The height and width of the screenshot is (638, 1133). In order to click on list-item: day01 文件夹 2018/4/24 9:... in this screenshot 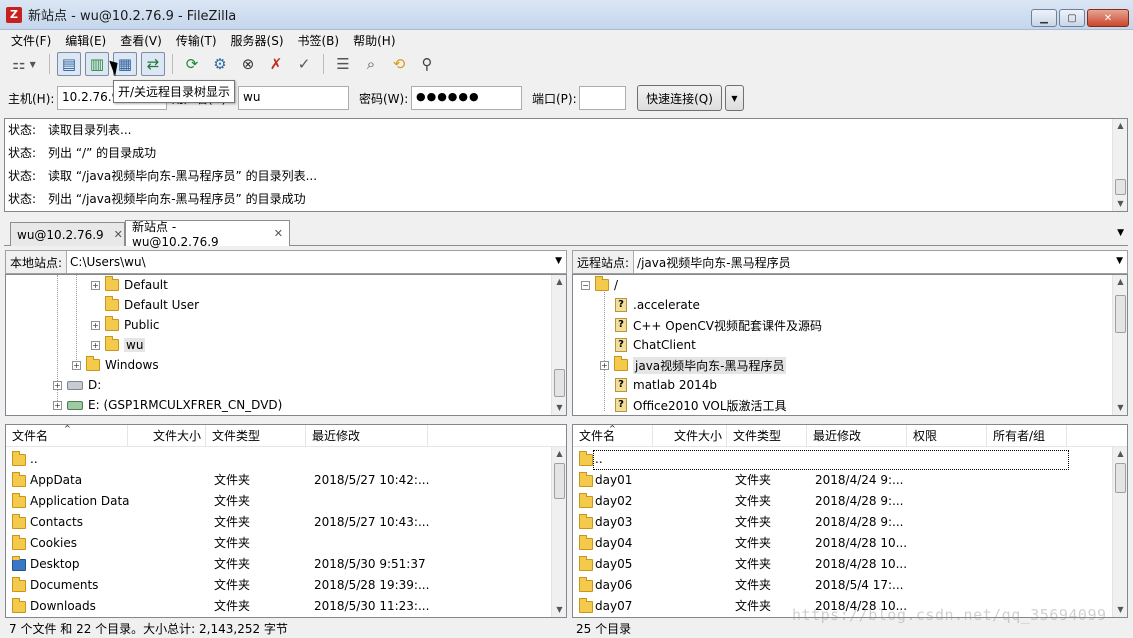, I will do `click(850, 480)`.